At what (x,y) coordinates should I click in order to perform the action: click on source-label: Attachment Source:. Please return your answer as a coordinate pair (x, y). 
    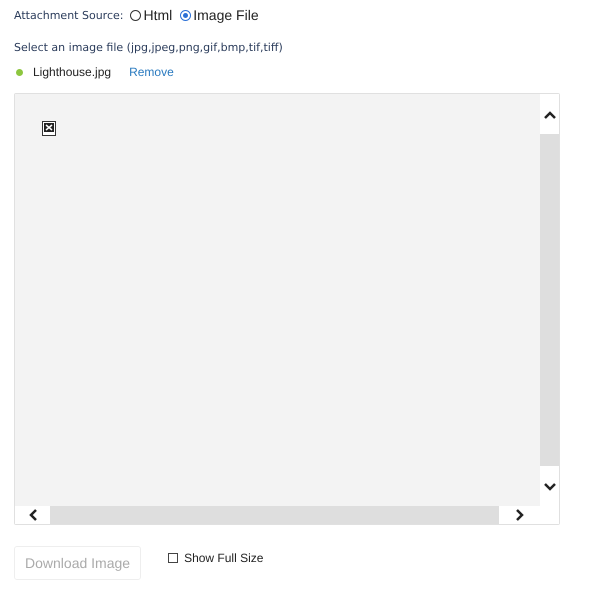
    Looking at the image, I should click on (69, 15).